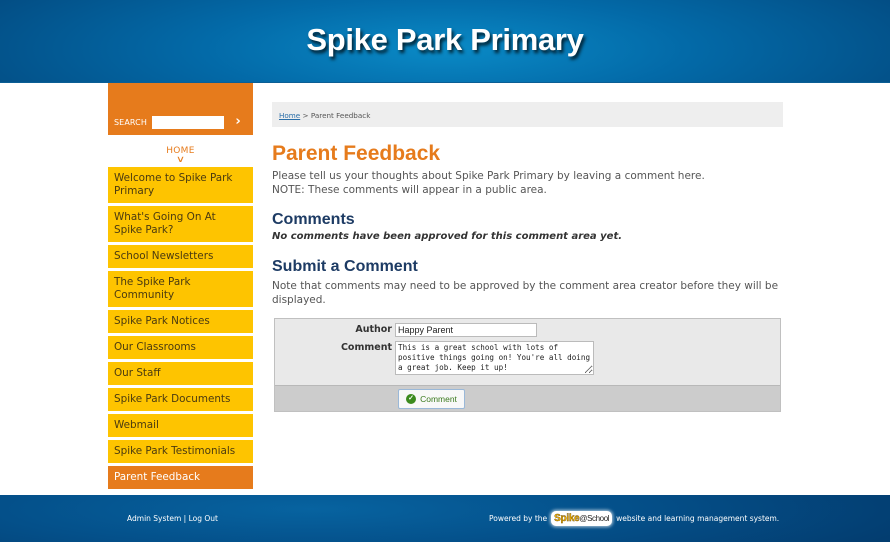 The image size is (890, 542). Describe the element at coordinates (180, 185) in the screenshot. I see `sidebar-item-welcome: Welcome to Spike Park Primary` at that location.